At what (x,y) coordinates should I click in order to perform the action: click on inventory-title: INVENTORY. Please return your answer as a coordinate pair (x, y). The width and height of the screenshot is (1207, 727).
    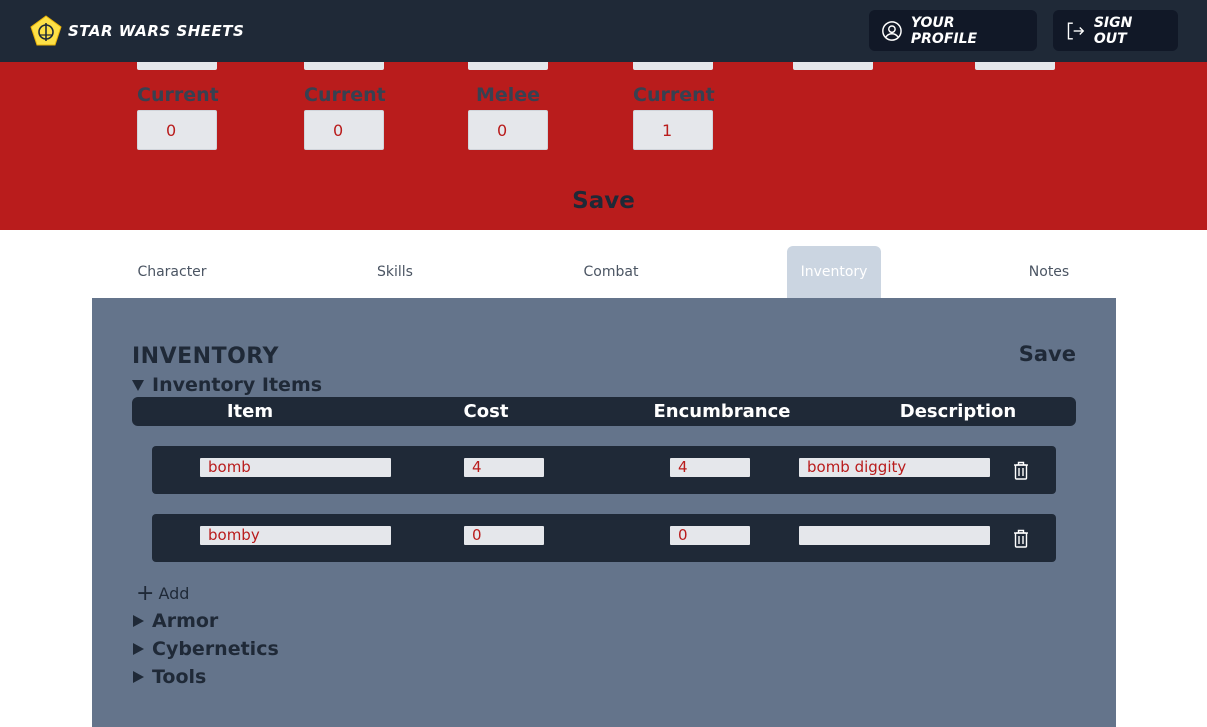
    Looking at the image, I should click on (205, 356).